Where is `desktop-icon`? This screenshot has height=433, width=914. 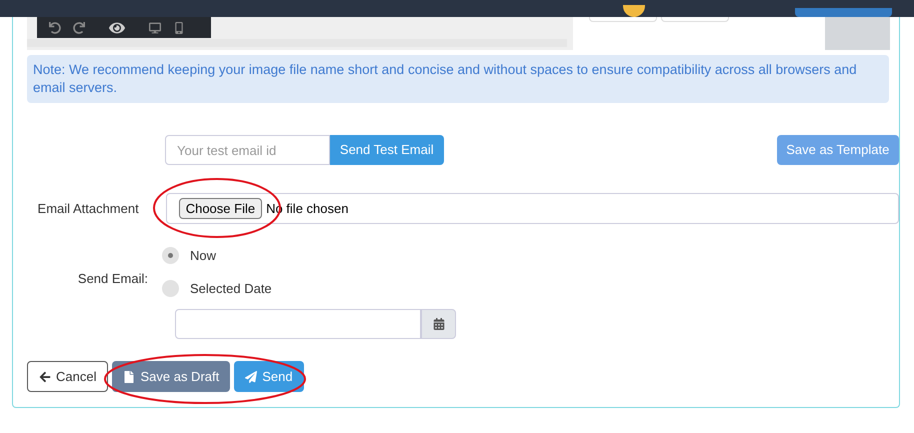 desktop-icon is located at coordinates (155, 28).